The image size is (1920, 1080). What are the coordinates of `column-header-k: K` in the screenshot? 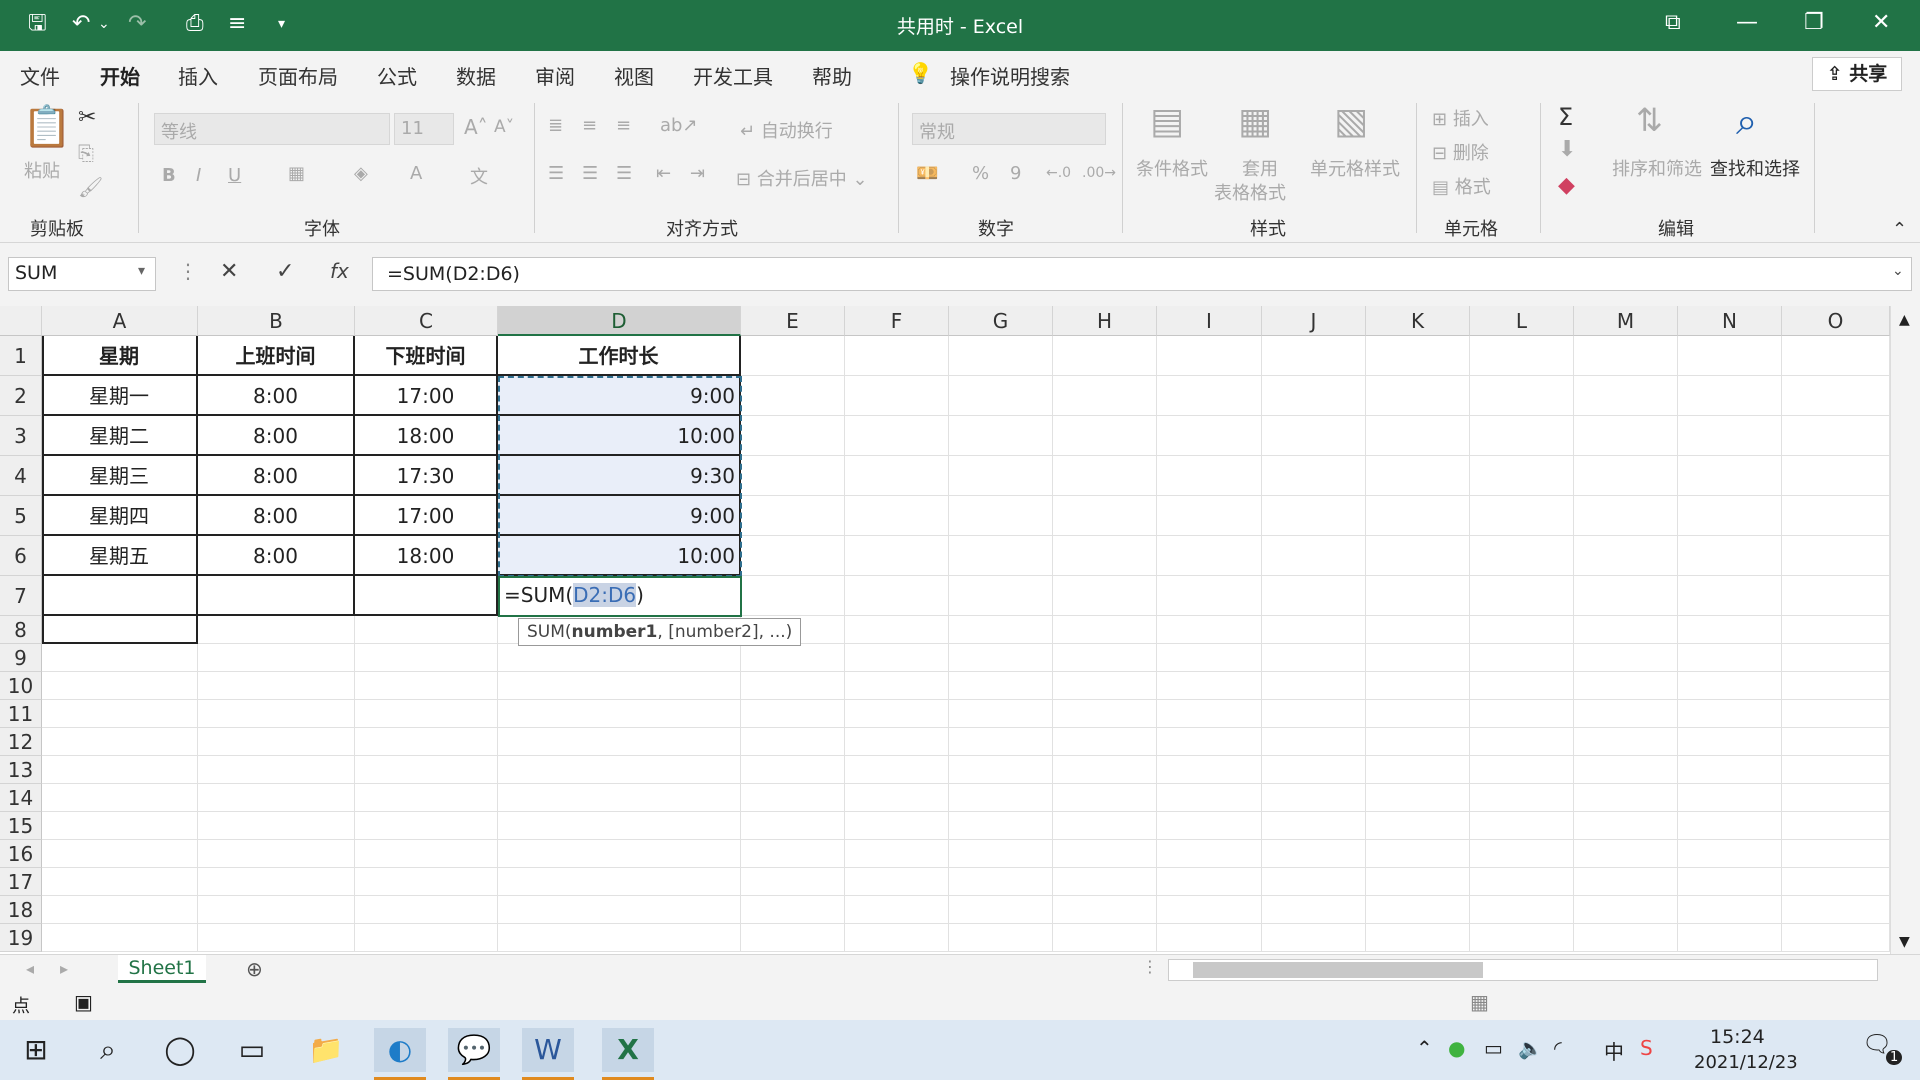 It's located at (1418, 321).